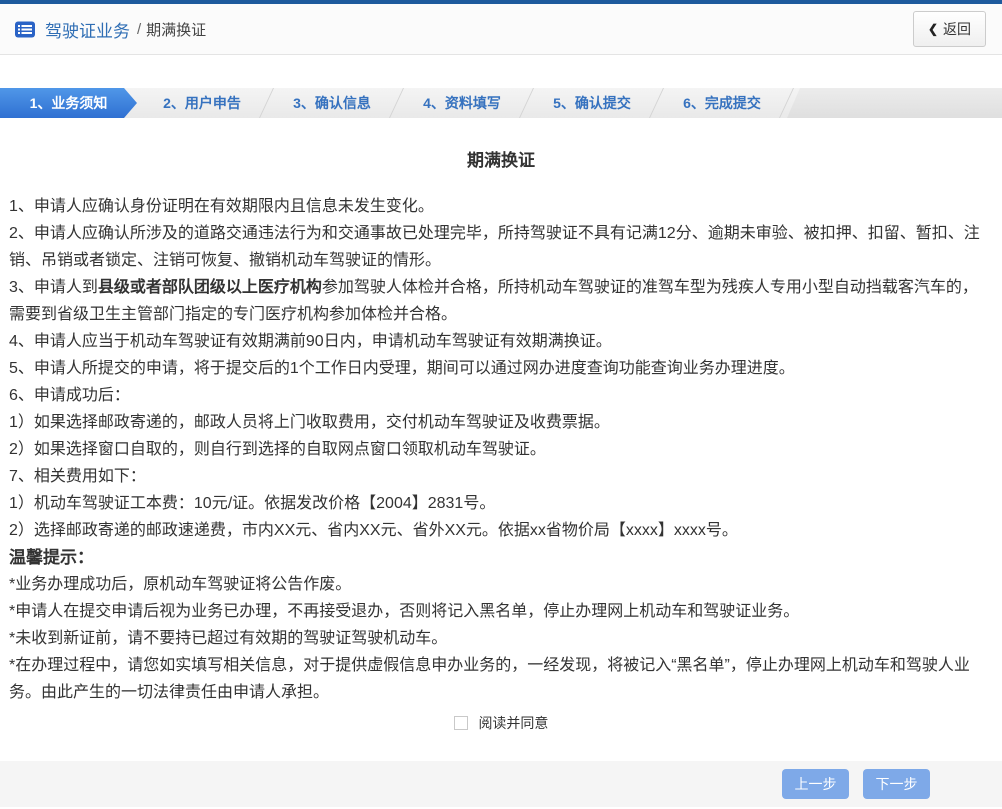 The image size is (1002, 809). I want to click on chevron-left-icon: ❮, so click(932, 29).